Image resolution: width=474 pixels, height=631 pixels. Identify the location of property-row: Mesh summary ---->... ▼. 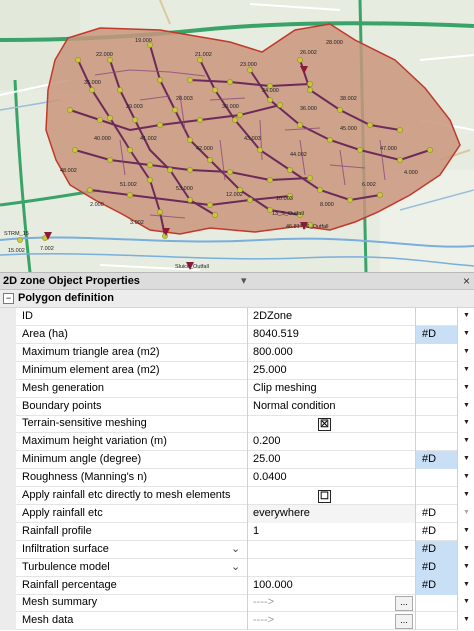
(237, 603).